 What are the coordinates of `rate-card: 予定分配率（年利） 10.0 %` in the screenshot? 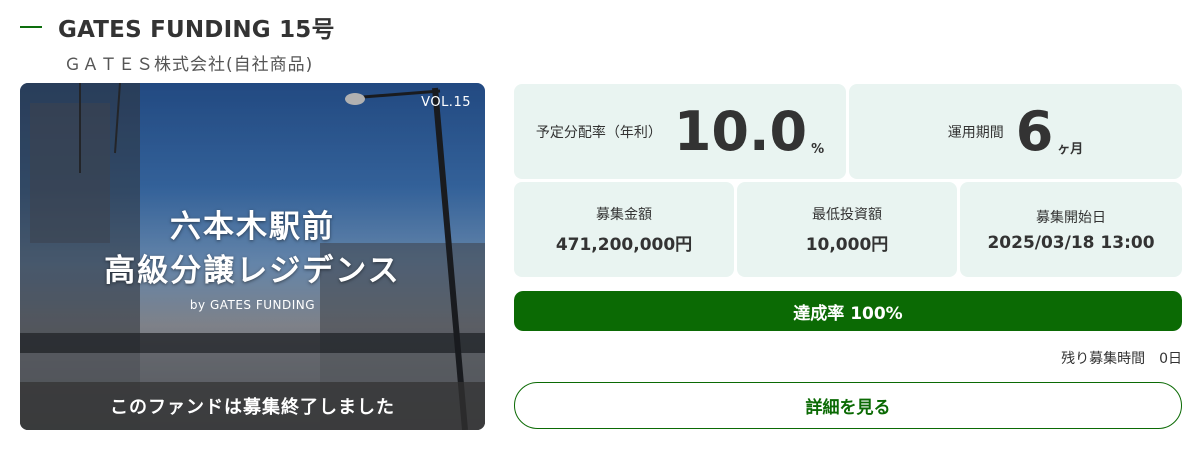 It's located at (680, 131).